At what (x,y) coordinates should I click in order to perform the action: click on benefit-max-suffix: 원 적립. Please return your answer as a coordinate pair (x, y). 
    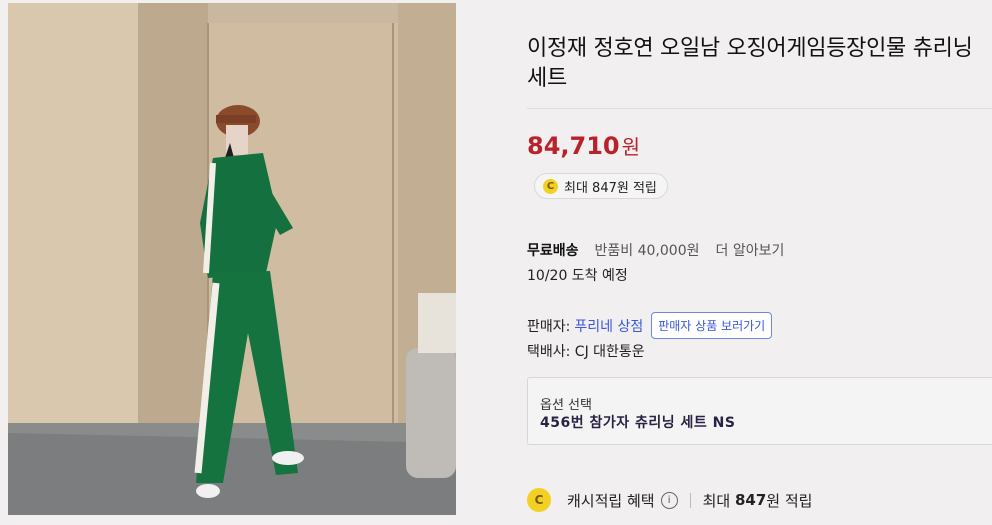
    Looking at the image, I should click on (789, 500).